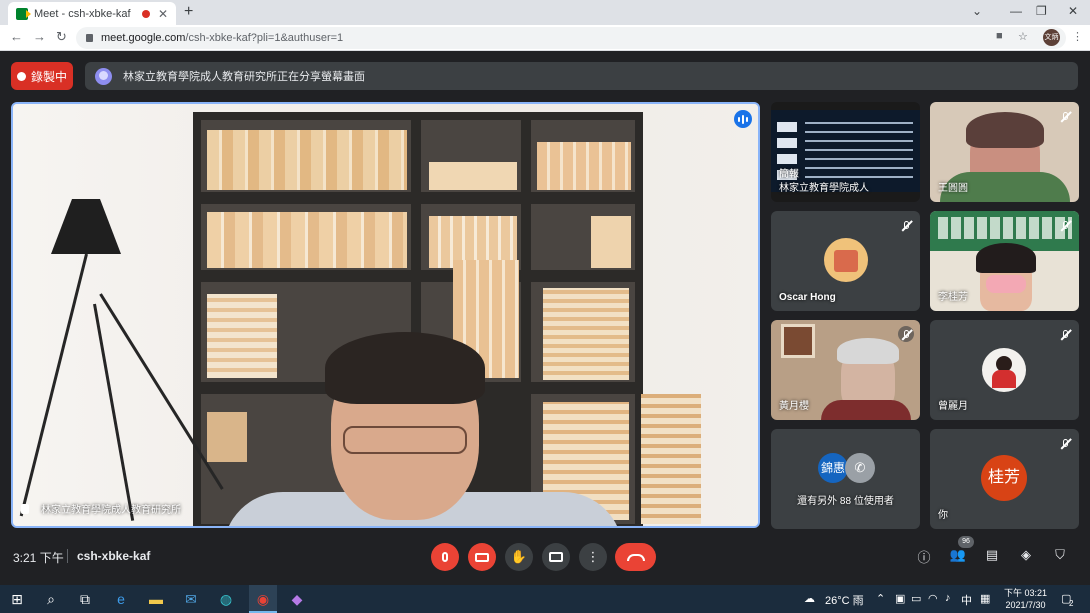 The image size is (1090, 613). I want to click on back-icon: ←, so click(16, 36).